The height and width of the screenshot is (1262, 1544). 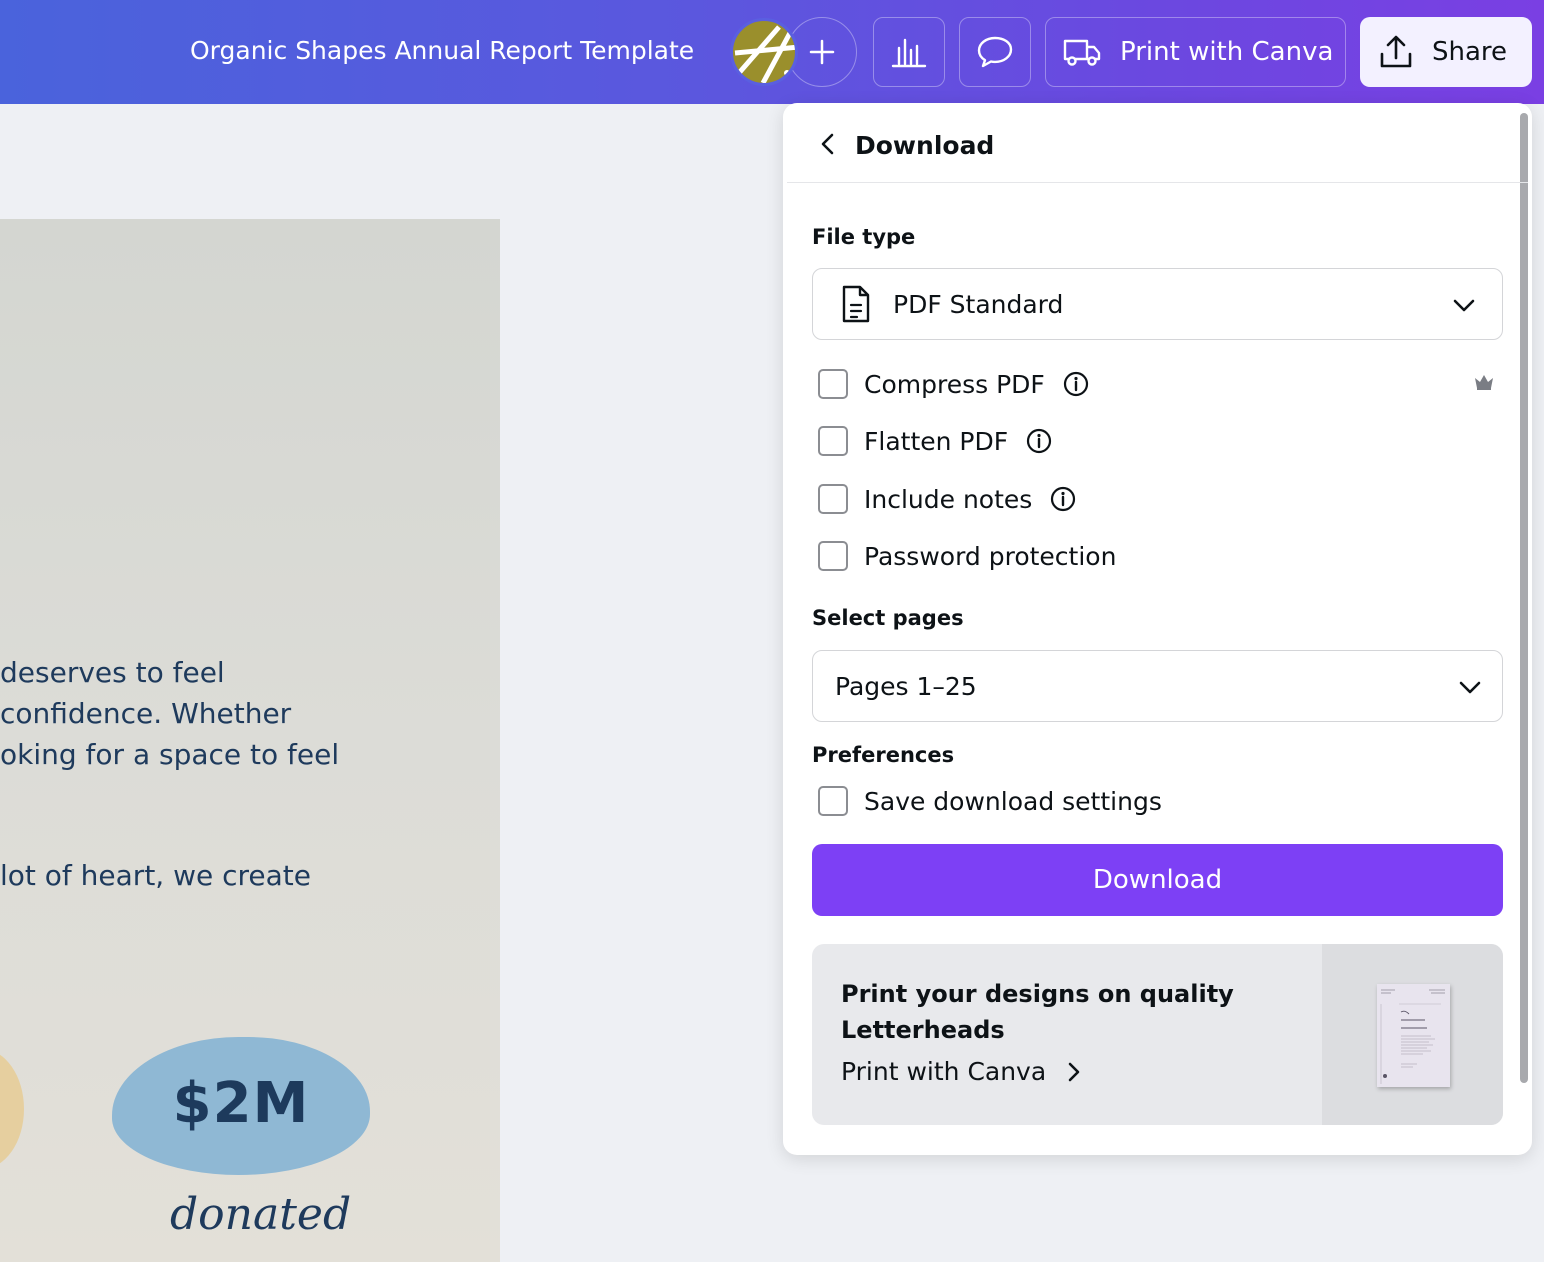 I want to click on download-button: Download, so click(x=1157, y=880).